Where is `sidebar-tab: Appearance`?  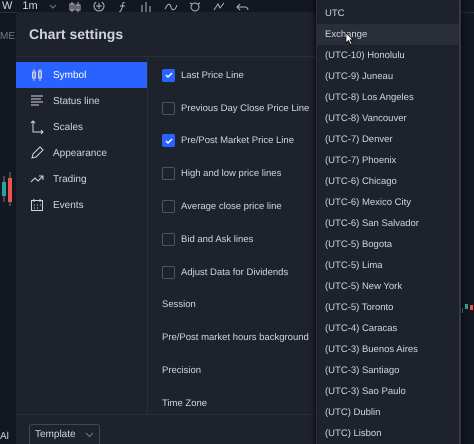
sidebar-tab: Appearance is located at coordinates (81, 153).